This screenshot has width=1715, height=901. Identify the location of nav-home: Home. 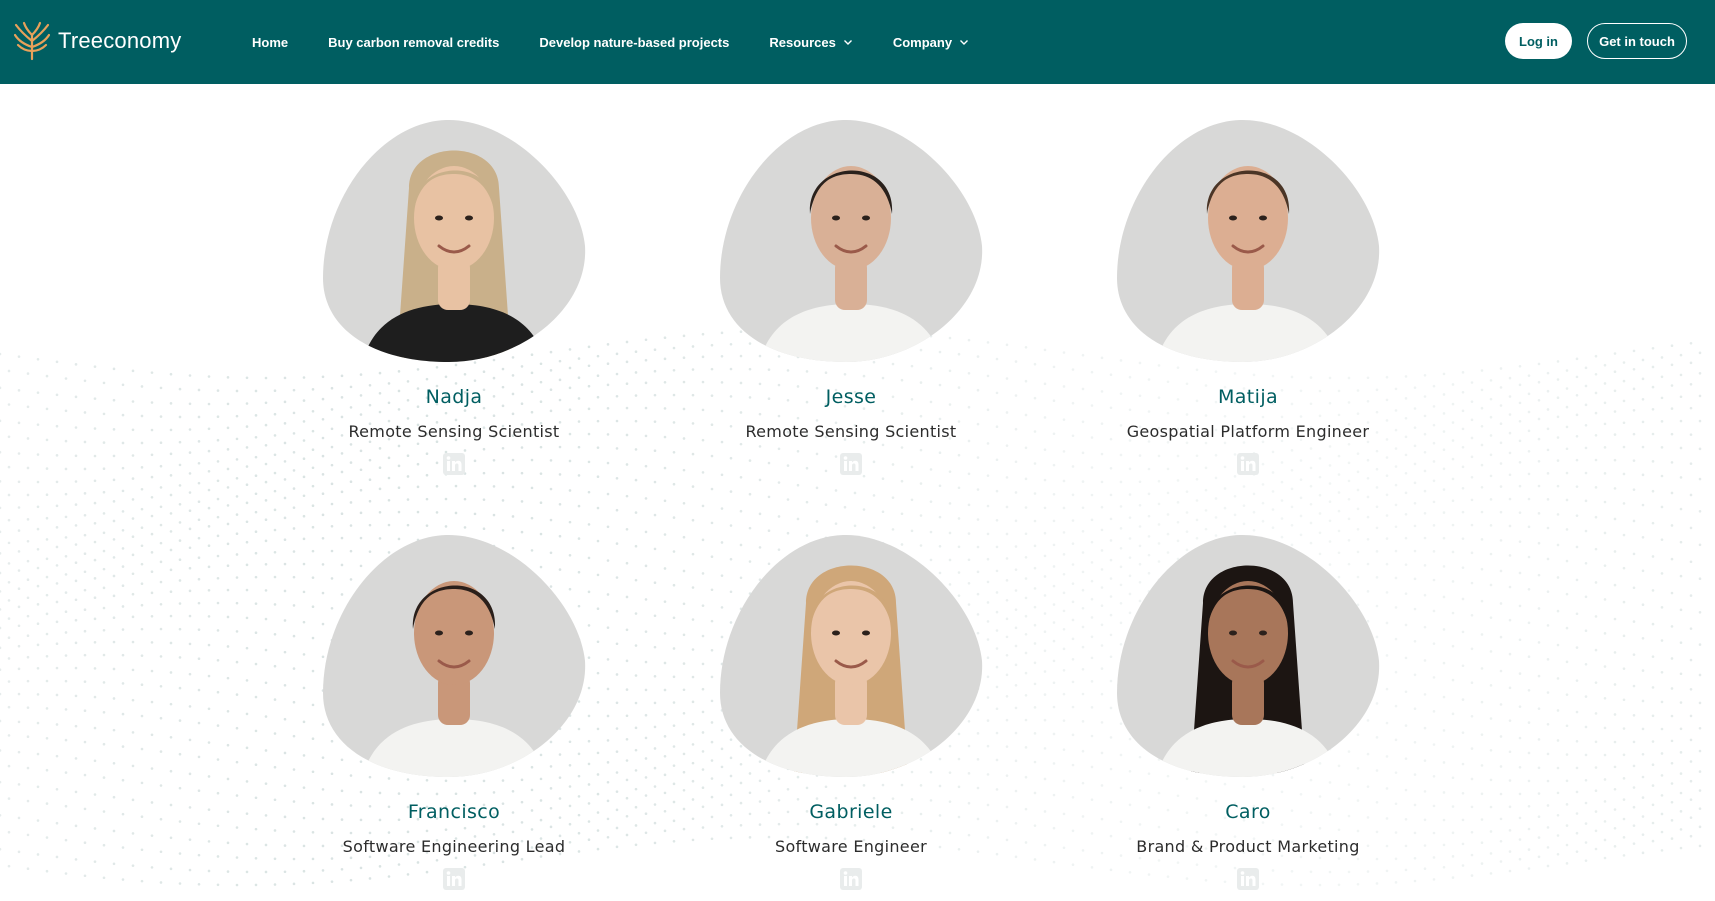
(270, 42).